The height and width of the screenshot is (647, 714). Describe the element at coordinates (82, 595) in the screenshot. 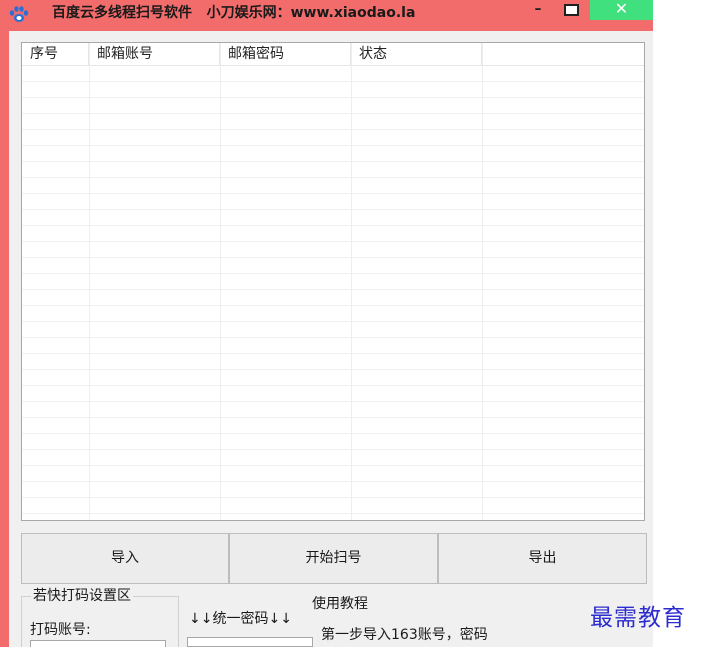

I see `captcha-settings-title: 若快打码设置区` at that location.